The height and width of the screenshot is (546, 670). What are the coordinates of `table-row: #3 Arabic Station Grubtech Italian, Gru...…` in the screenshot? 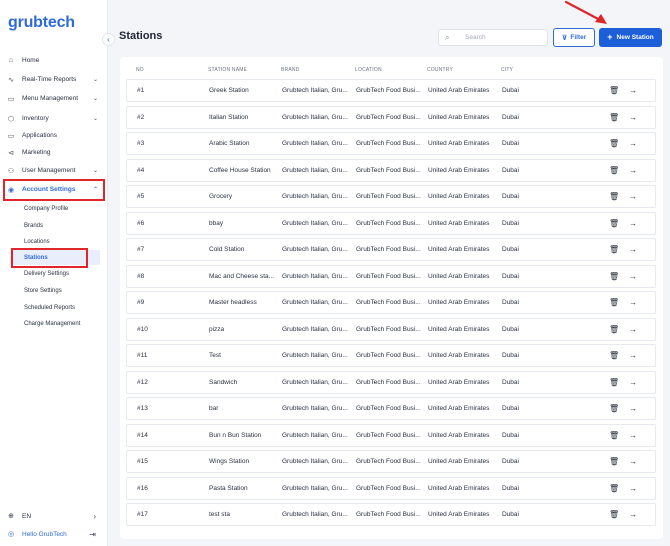 It's located at (391, 143).